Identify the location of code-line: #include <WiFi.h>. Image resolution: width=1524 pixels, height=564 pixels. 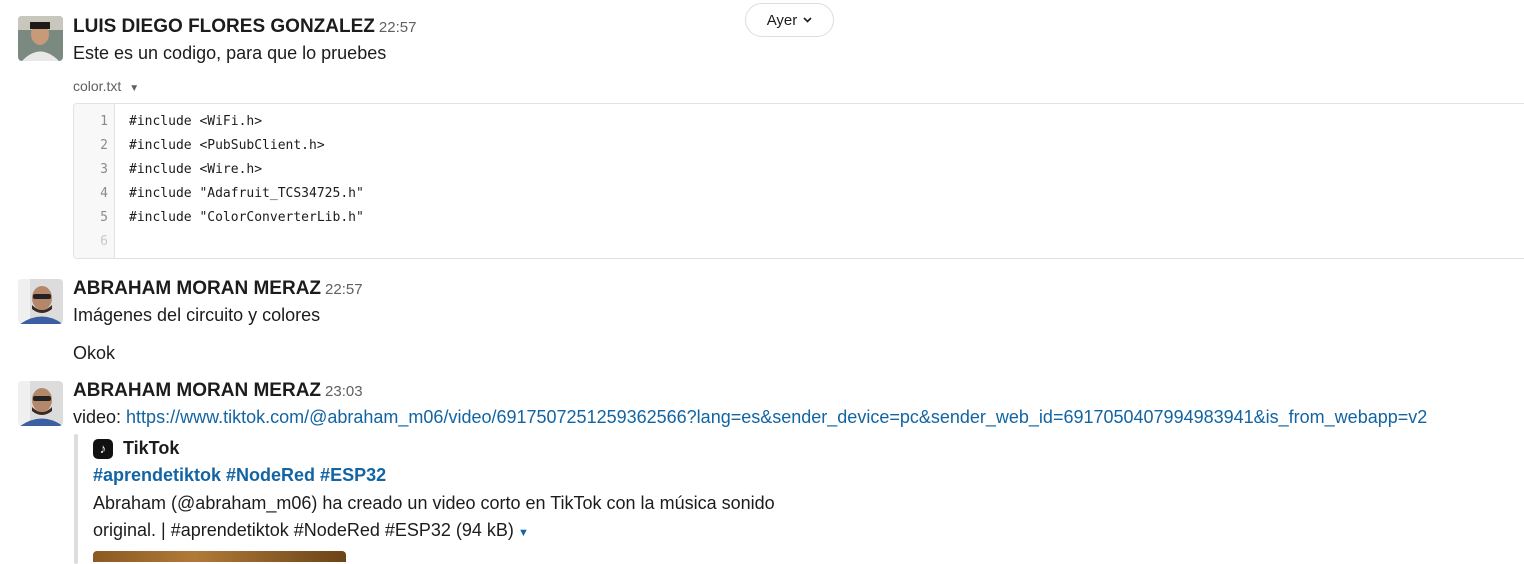
(196, 121).